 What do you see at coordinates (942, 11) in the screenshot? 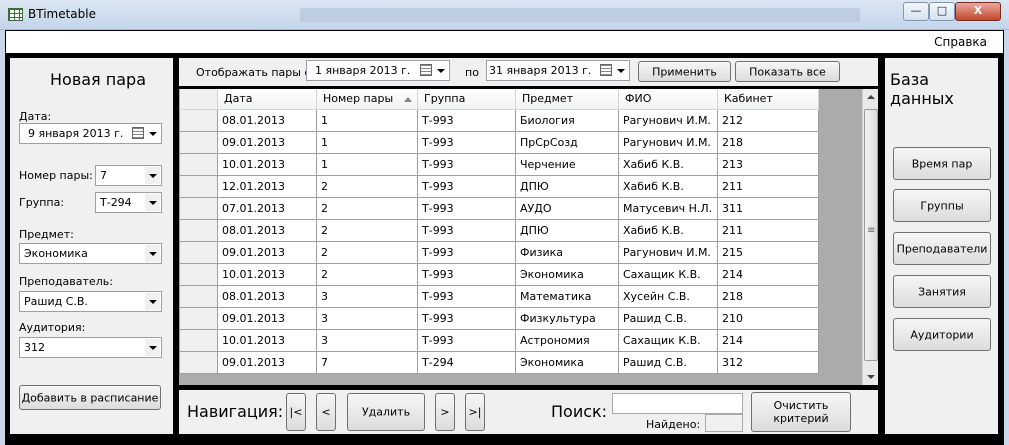
I see `maximize-button: □` at bounding box center [942, 11].